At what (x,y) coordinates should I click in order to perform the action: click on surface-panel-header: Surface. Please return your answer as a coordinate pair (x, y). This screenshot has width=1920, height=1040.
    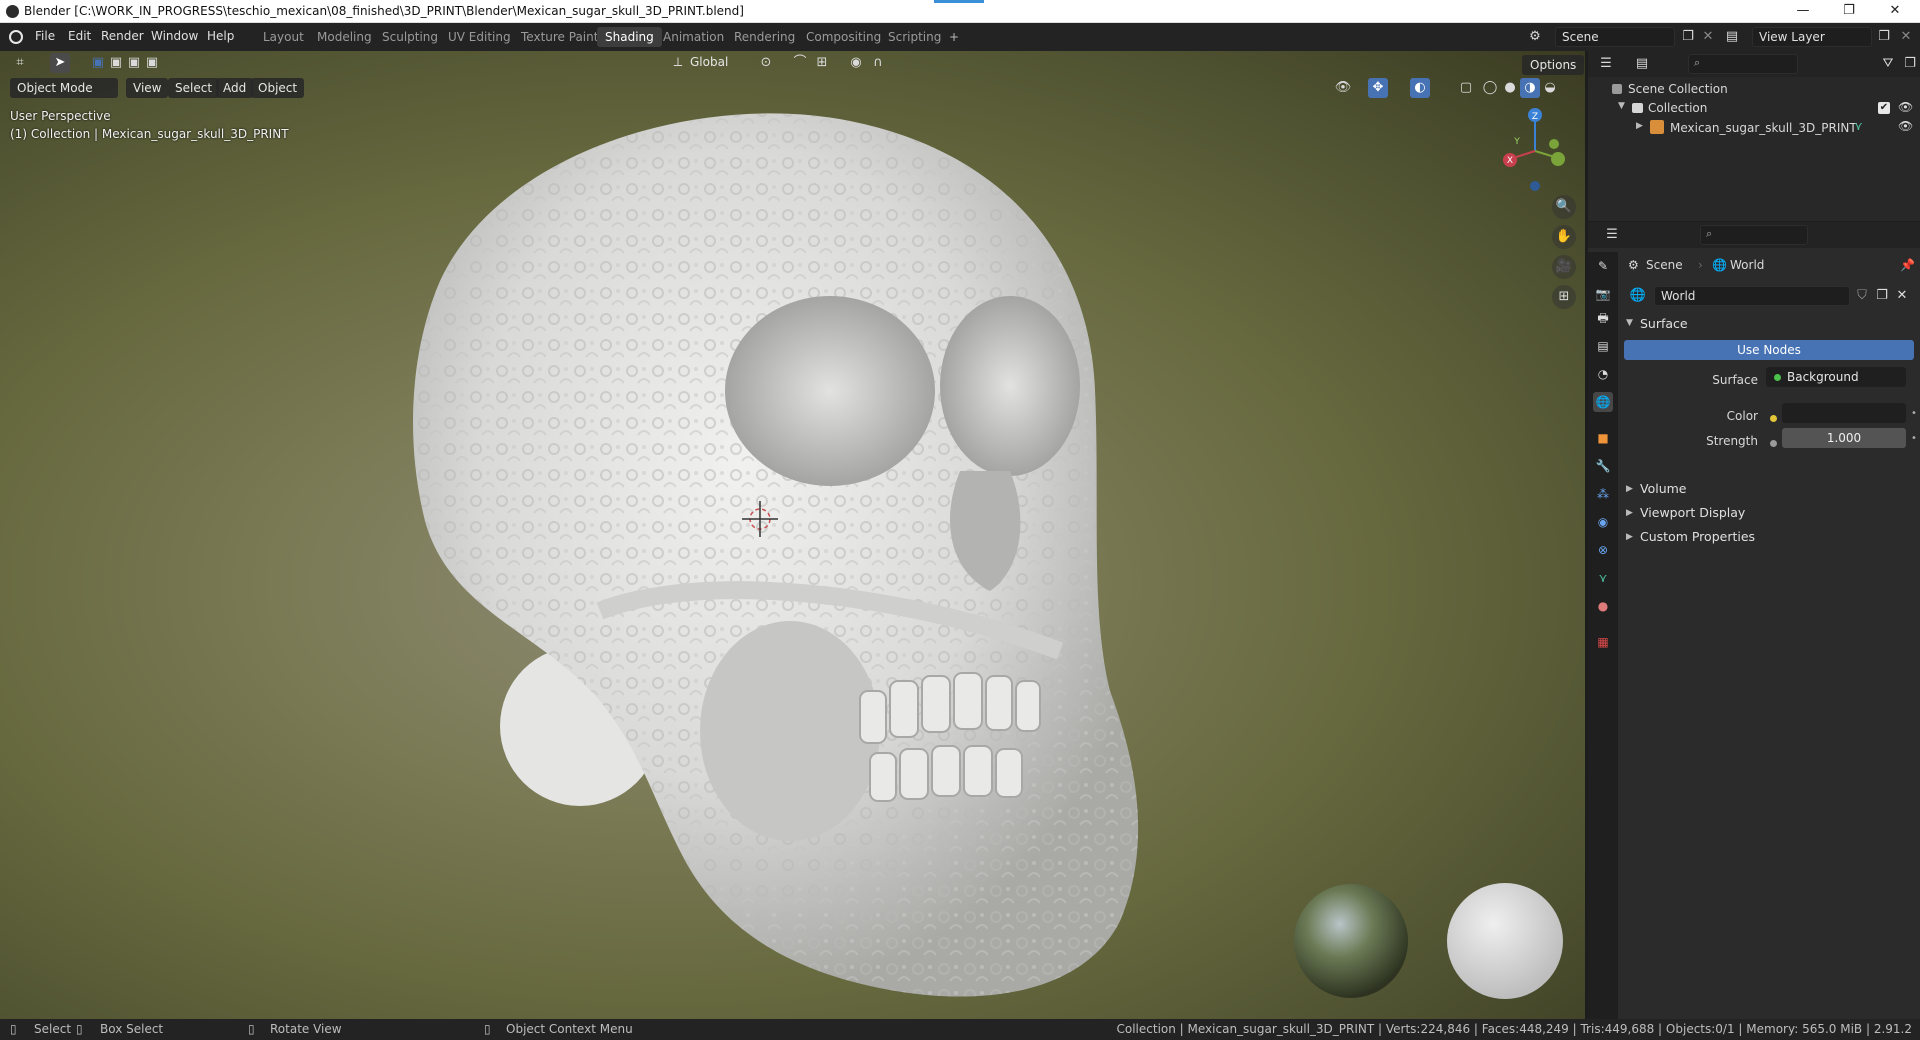
    Looking at the image, I should click on (1664, 323).